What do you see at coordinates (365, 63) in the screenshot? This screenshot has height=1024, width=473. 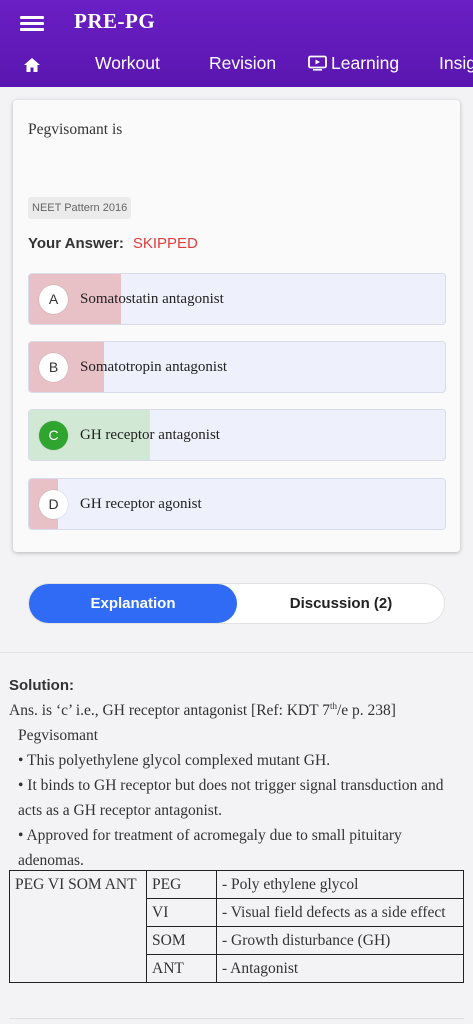 I see `tab-learning-label: Learning` at bounding box center [365, 63].